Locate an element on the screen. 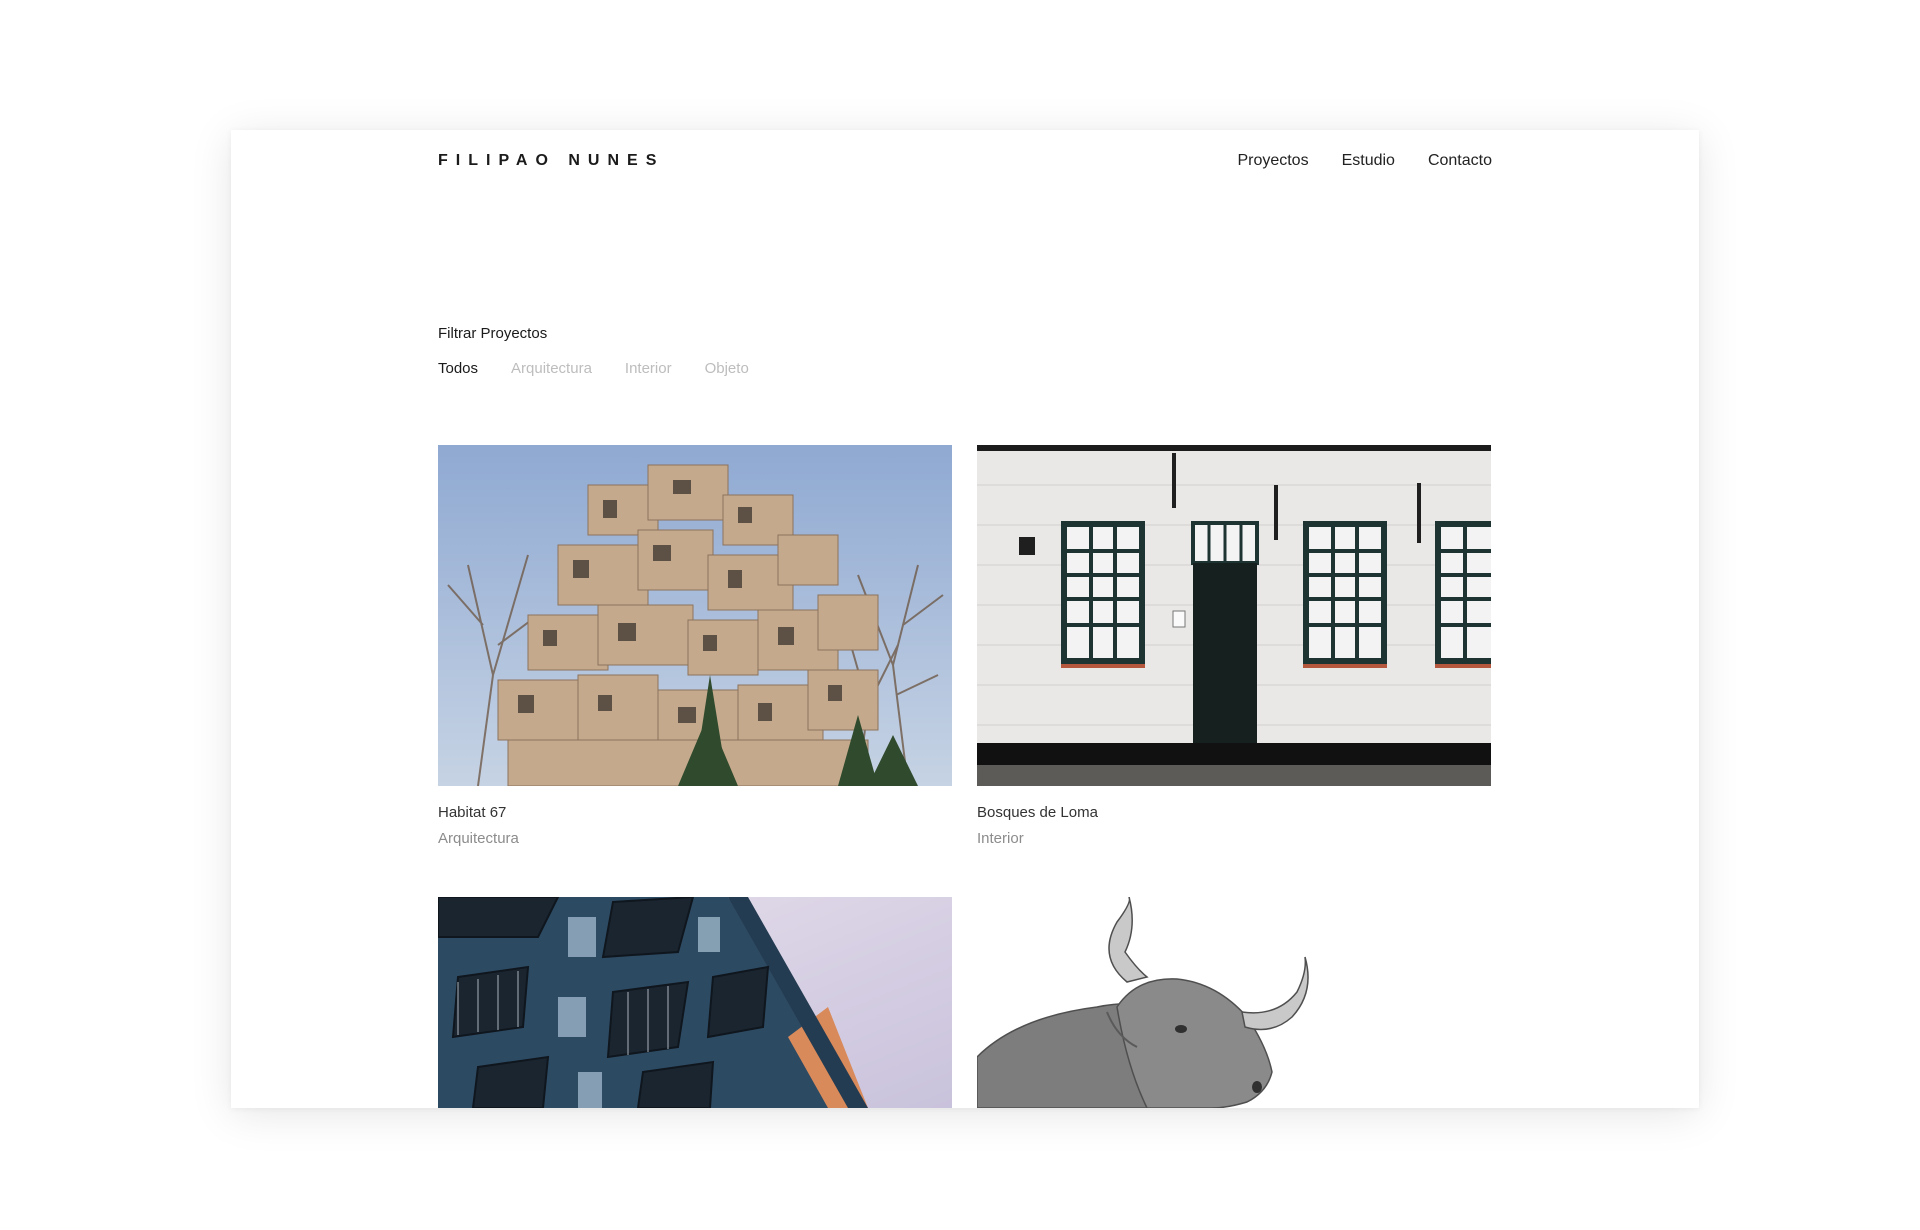 The image size is (1920, 1230). project-title: Habitat 67 is located at coordinates (695, 812).